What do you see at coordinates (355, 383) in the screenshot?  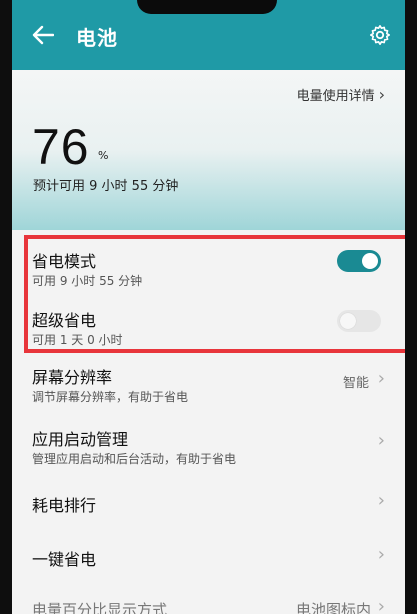 I see `resolution-value: 智能` at bounding box center [355, 383].